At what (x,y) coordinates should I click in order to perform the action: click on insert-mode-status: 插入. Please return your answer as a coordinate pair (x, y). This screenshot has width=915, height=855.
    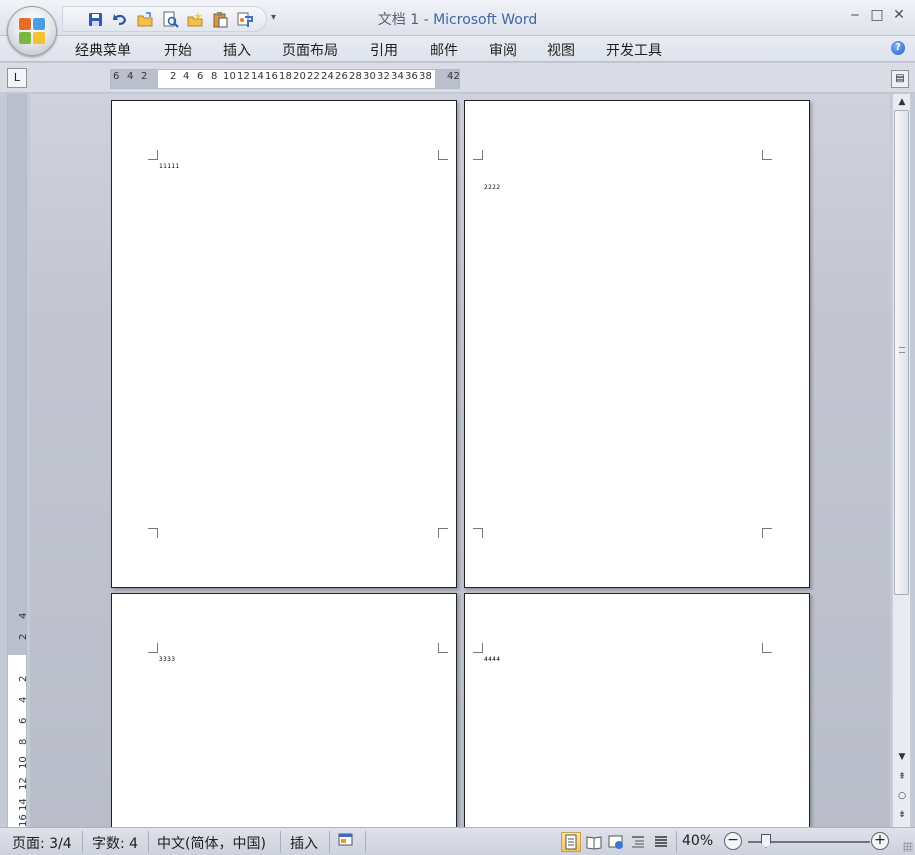
    Looking at the image, I should click on (304, 843).